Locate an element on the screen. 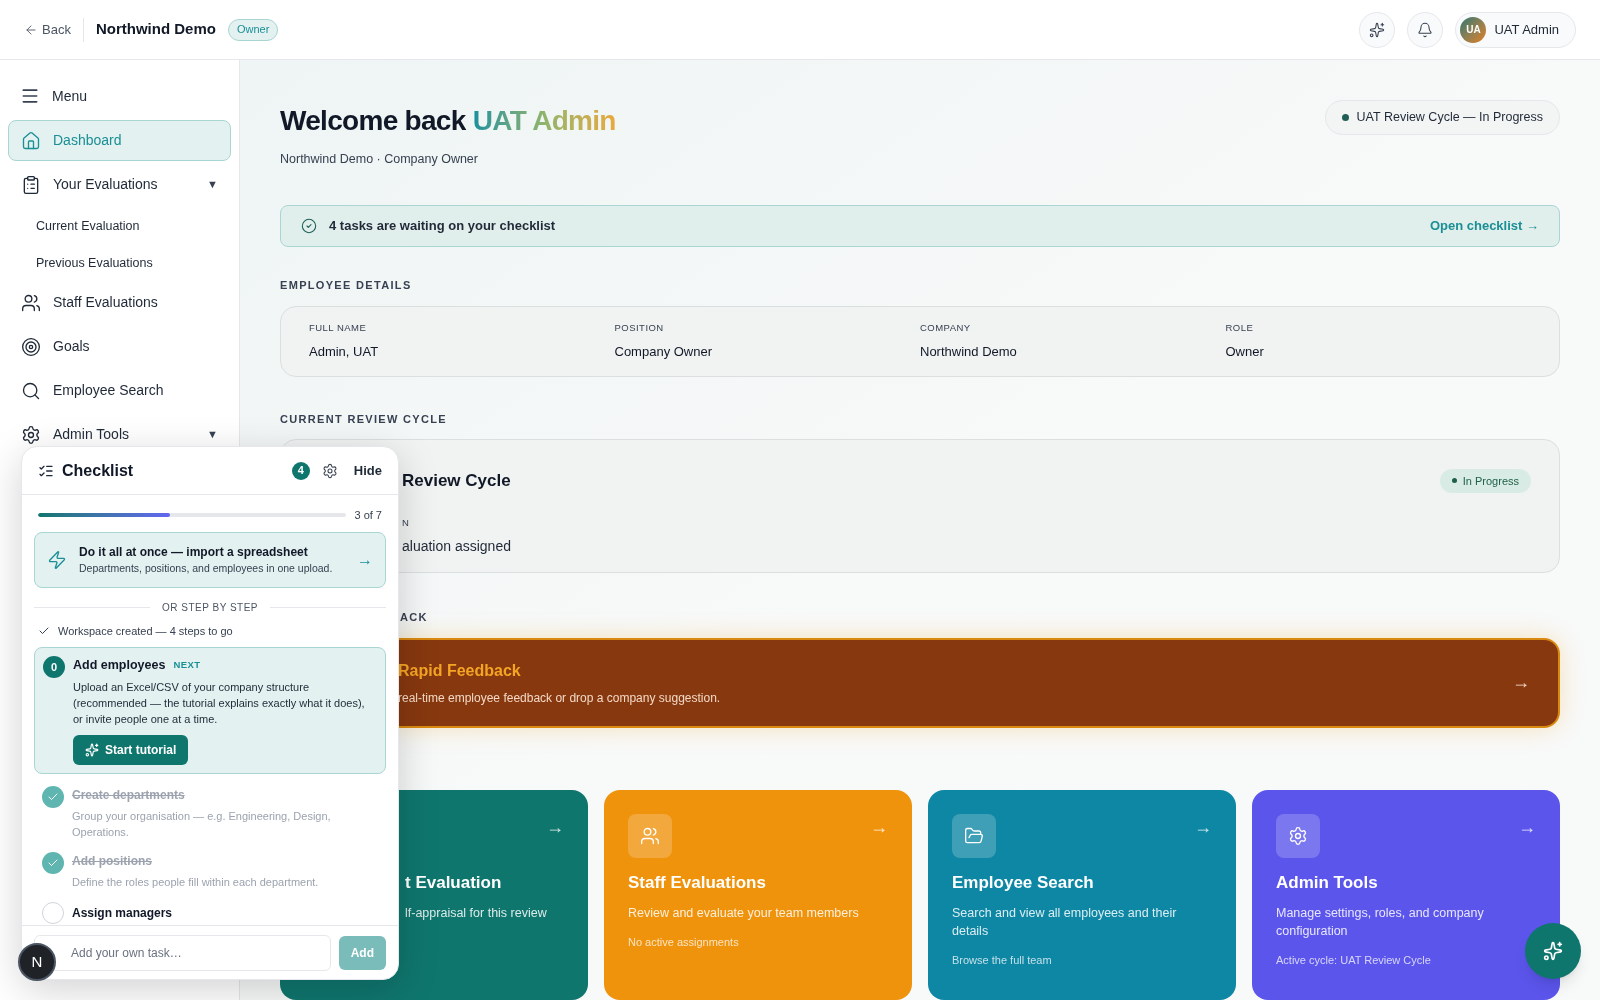 This screenshot has height=1000, width=1600. sidebar-item: Goals is located at coordinates (119, 346).